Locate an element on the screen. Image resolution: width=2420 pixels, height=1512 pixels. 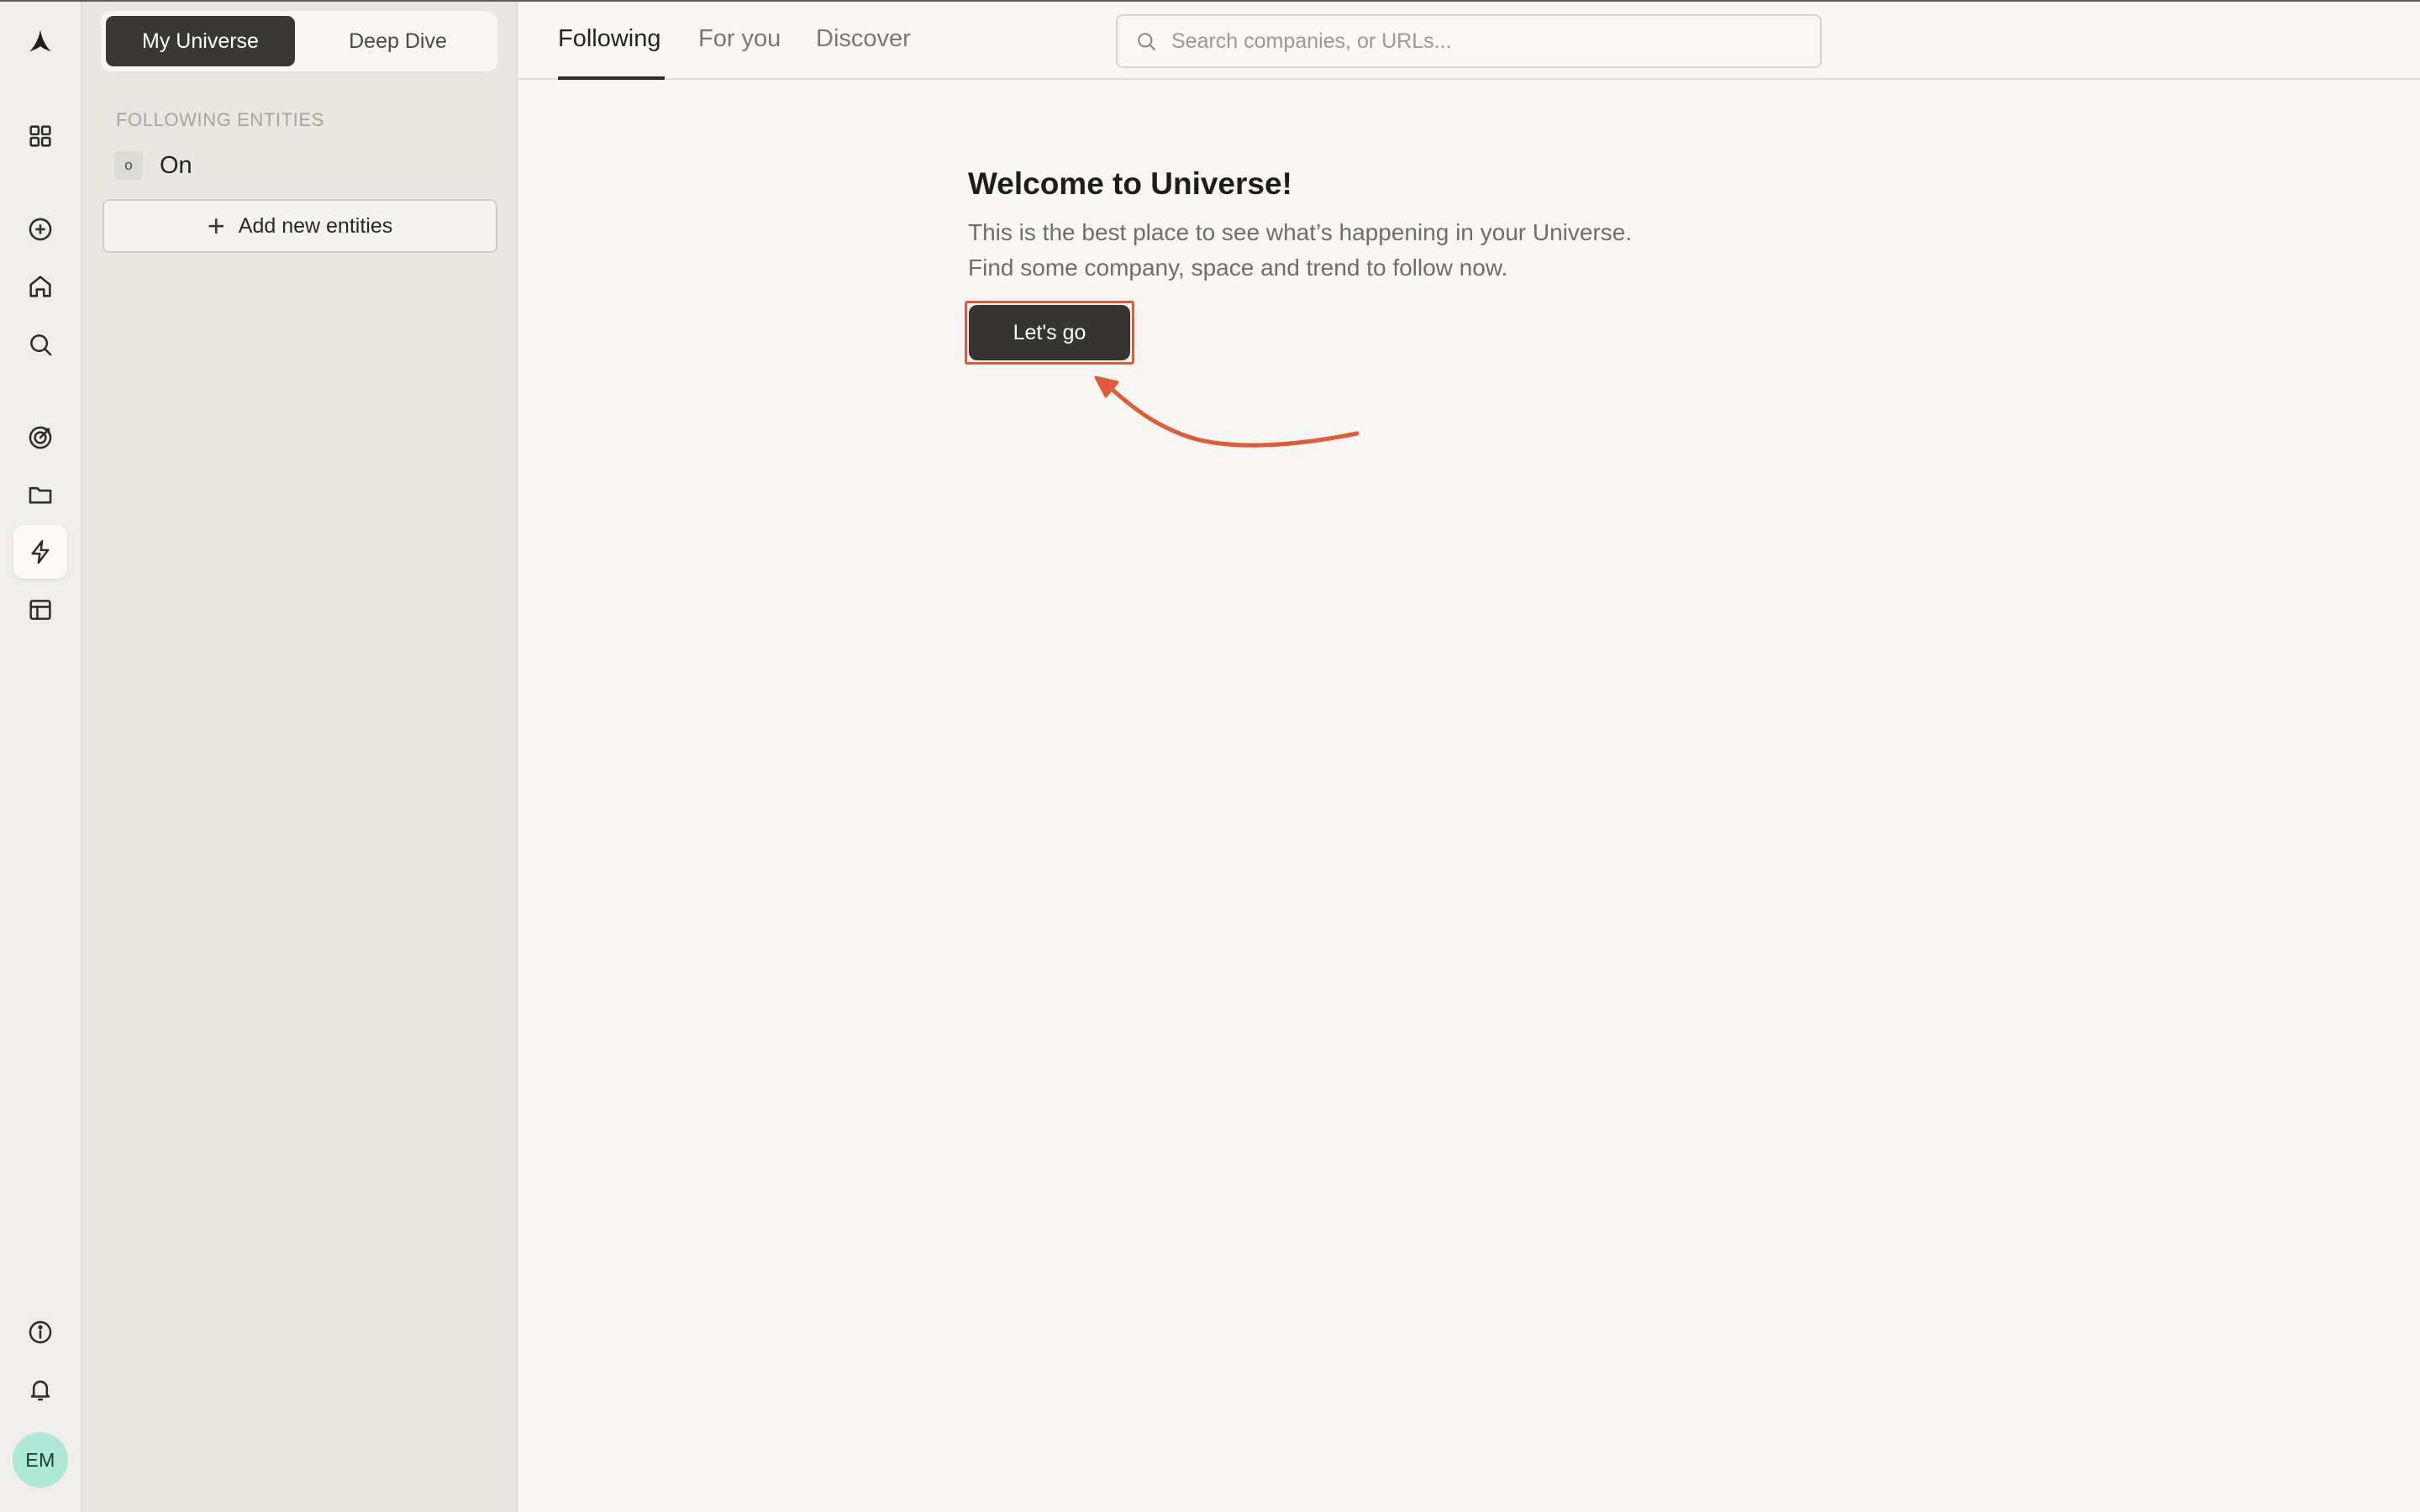
folder-icon is located at coordinates (40, 495).